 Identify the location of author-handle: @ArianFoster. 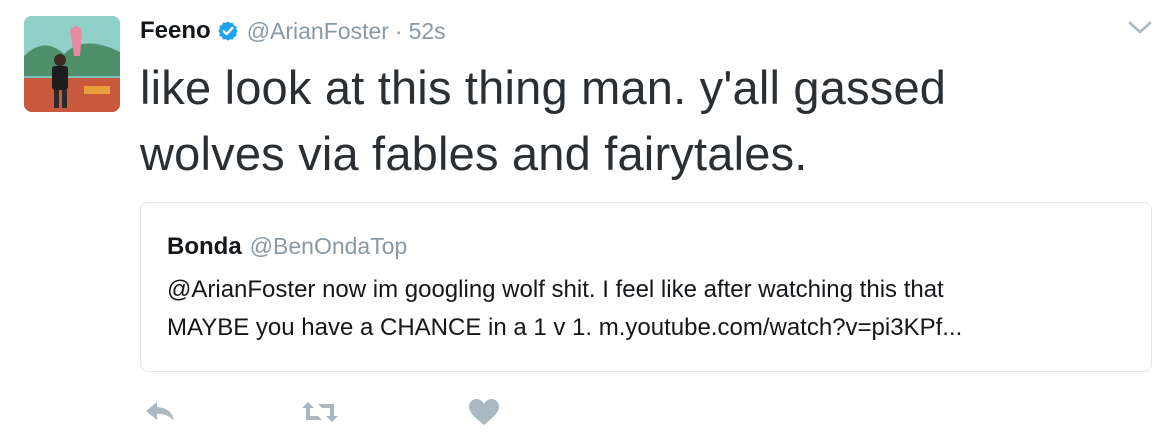
(318, 31).